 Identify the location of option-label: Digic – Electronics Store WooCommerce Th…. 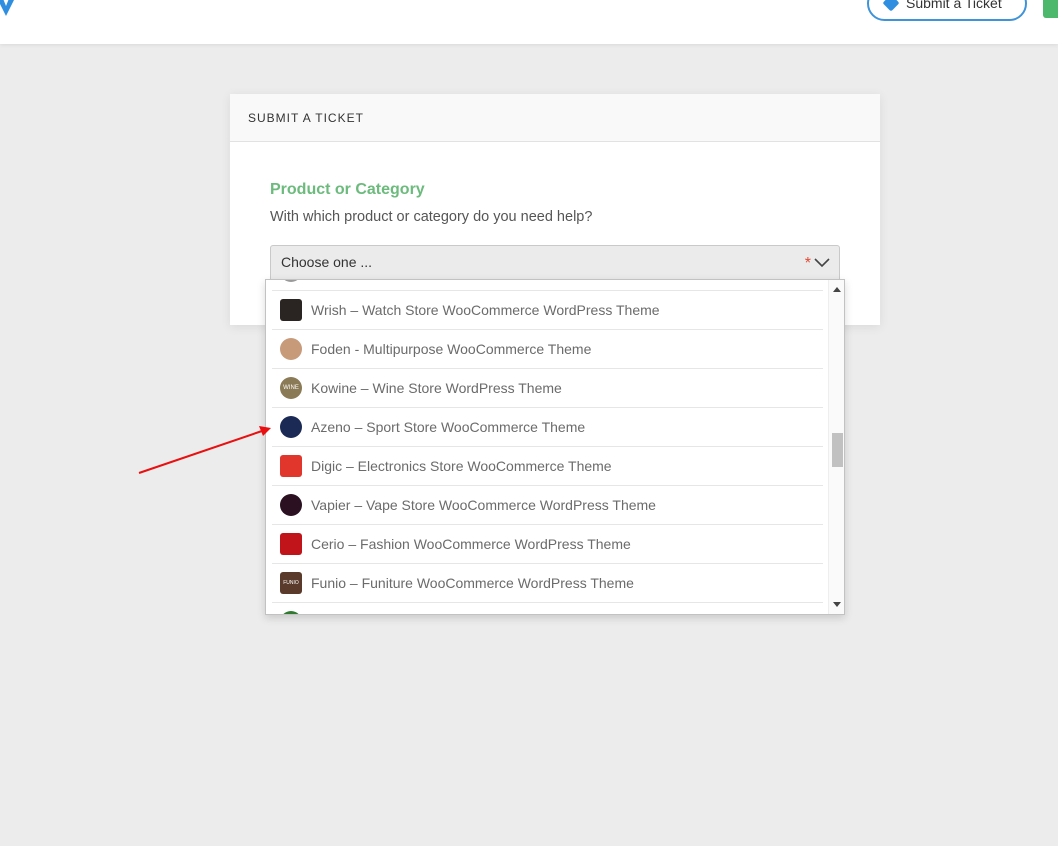
(461, 466).